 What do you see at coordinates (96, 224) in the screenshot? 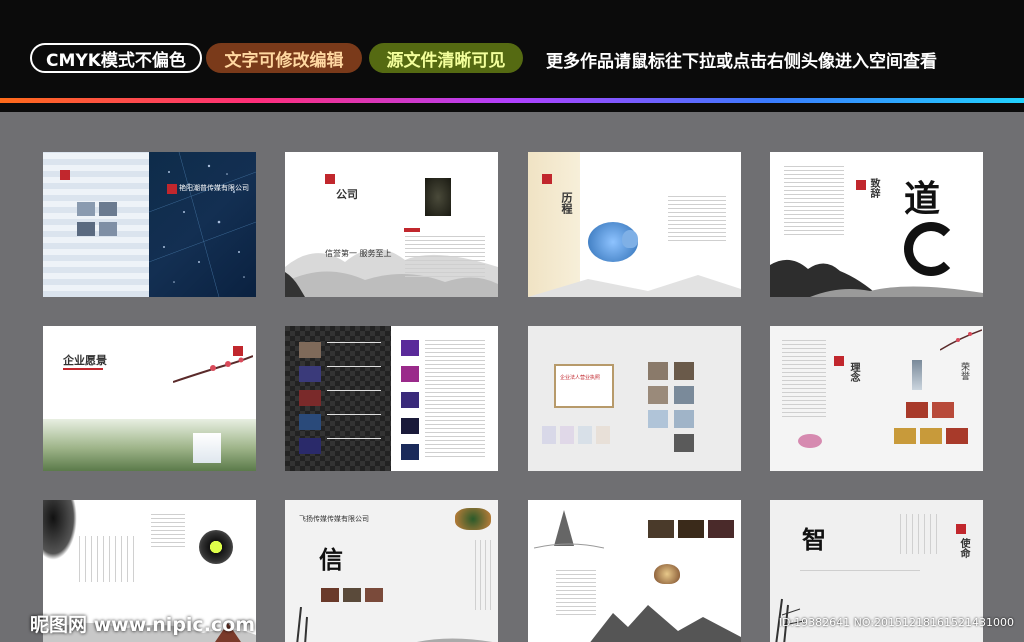
I see `cover-left-panel` at bounding box center [96, 224].